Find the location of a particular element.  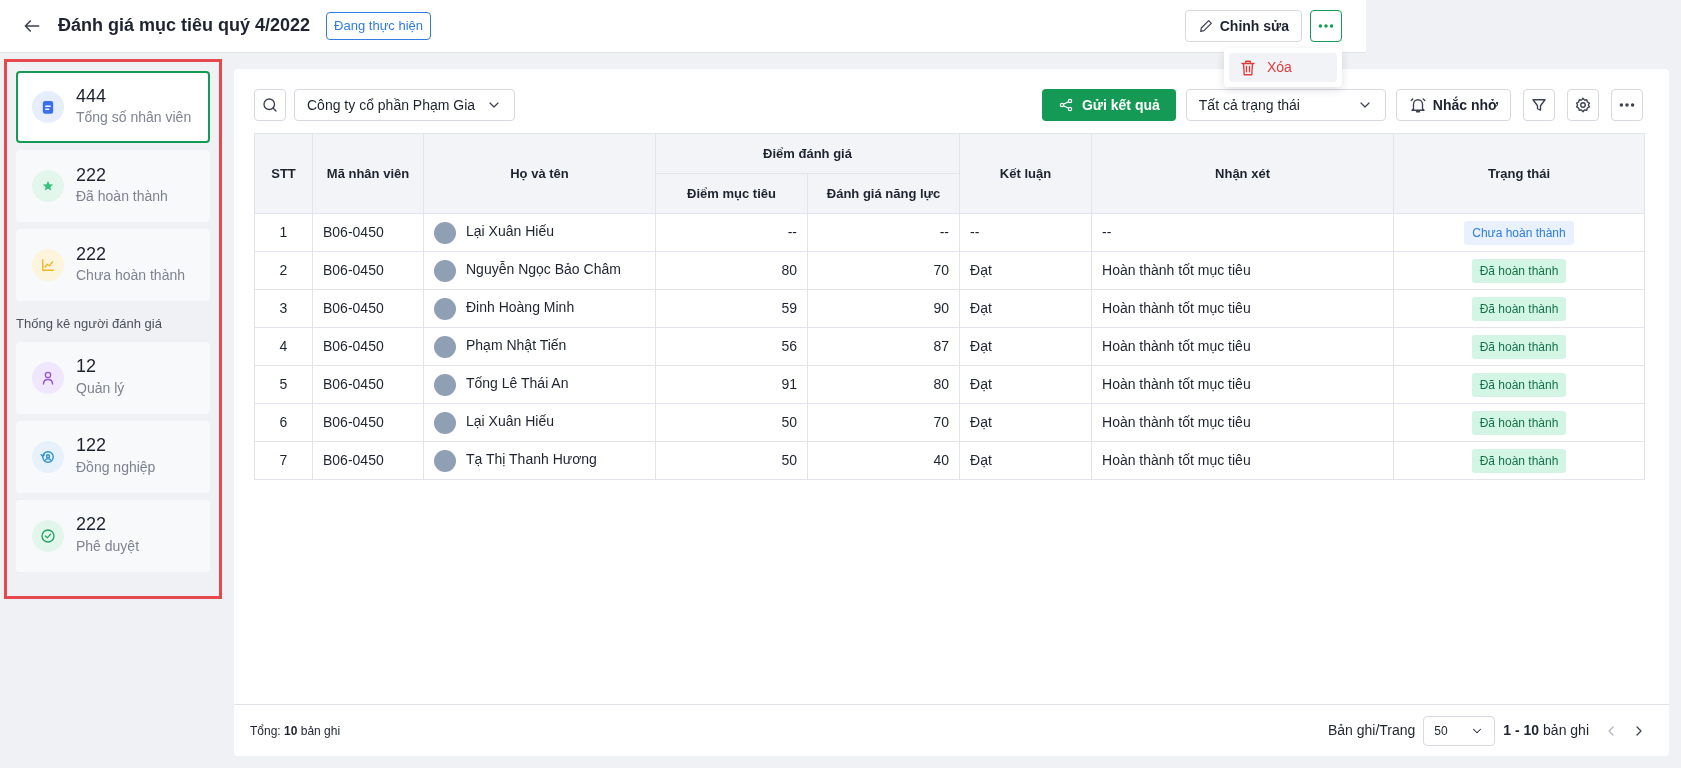

employee-name: Tống Lê Thái An is located at coordinates (517, 383).